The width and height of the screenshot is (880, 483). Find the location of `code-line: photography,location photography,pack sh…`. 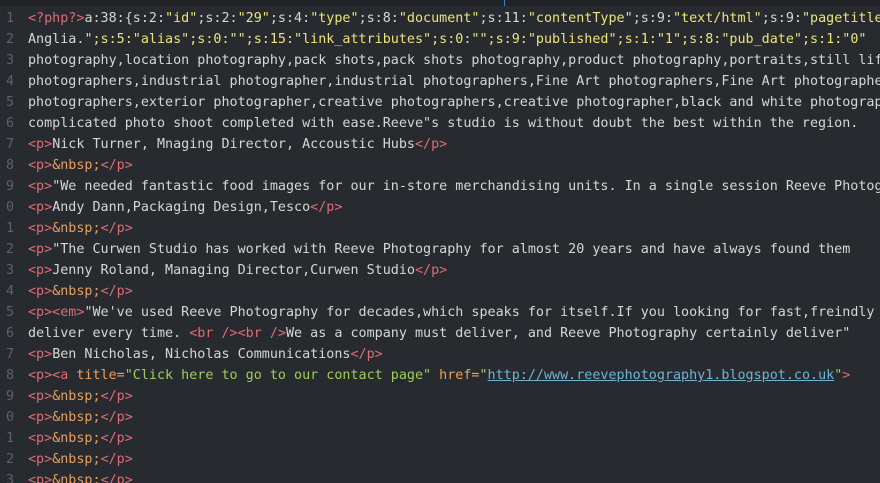

code-line: photography,location photography,pack sh… is located at coordinates (454, 60).